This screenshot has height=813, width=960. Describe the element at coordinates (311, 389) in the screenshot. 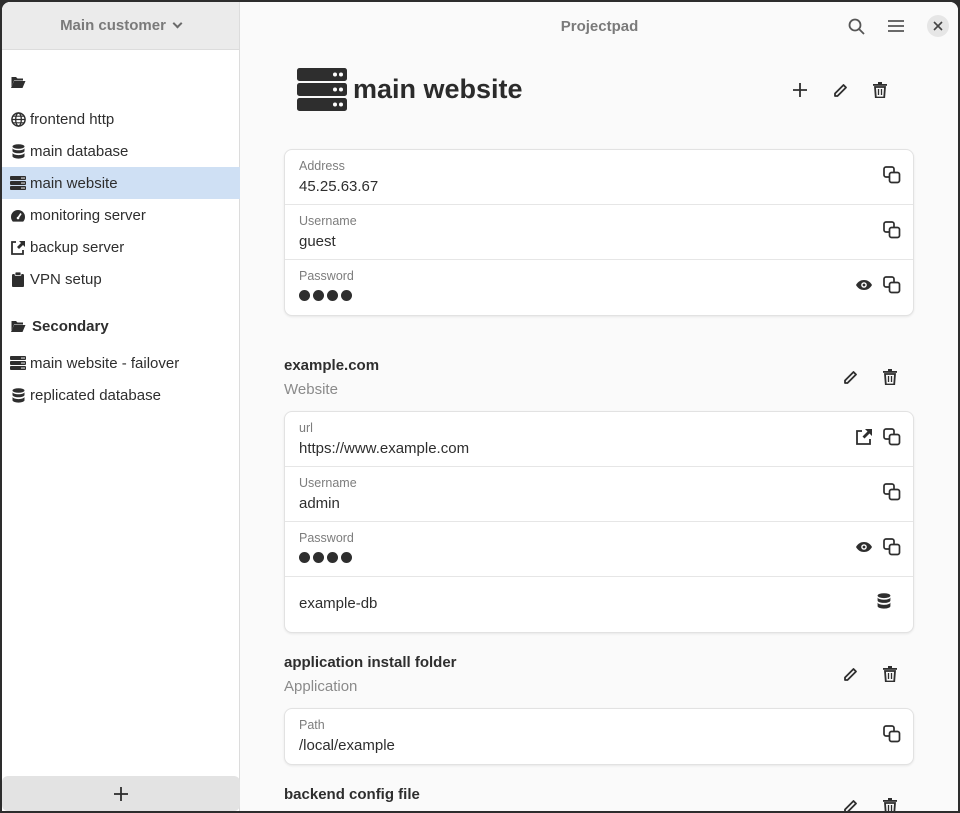

I see `section-subtitle: Website` at that location.